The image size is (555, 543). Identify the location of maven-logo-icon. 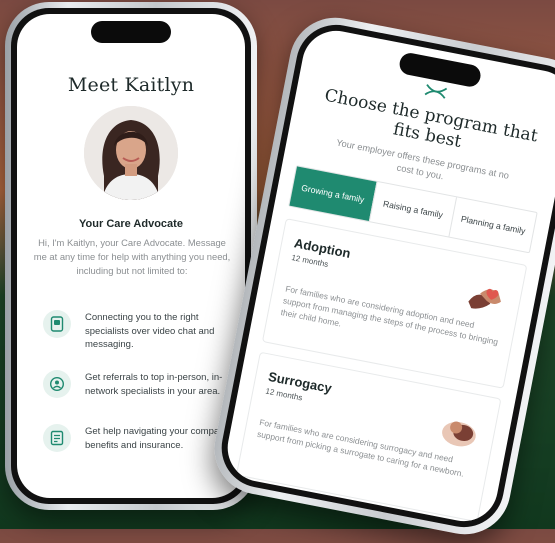
(435, 93).